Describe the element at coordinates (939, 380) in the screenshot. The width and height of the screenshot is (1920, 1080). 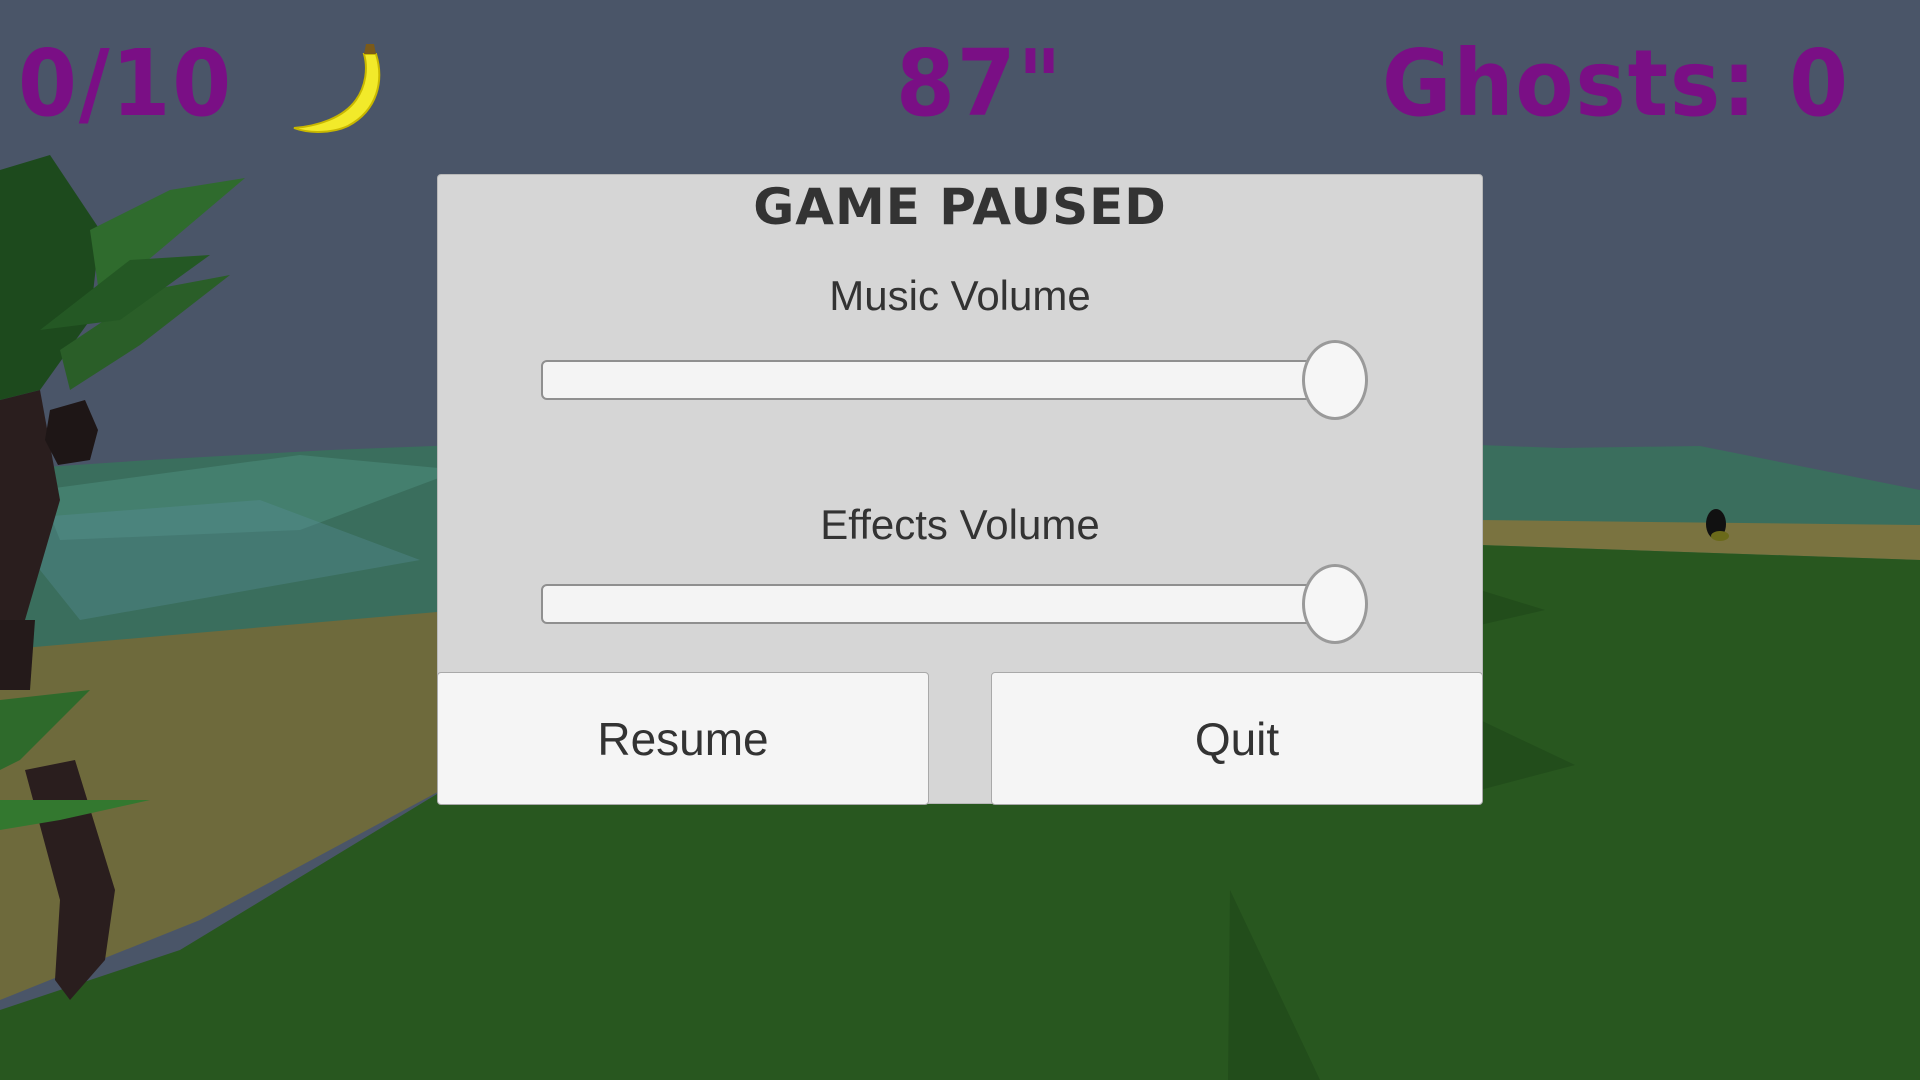
I see `music-volume-fill` at that location.